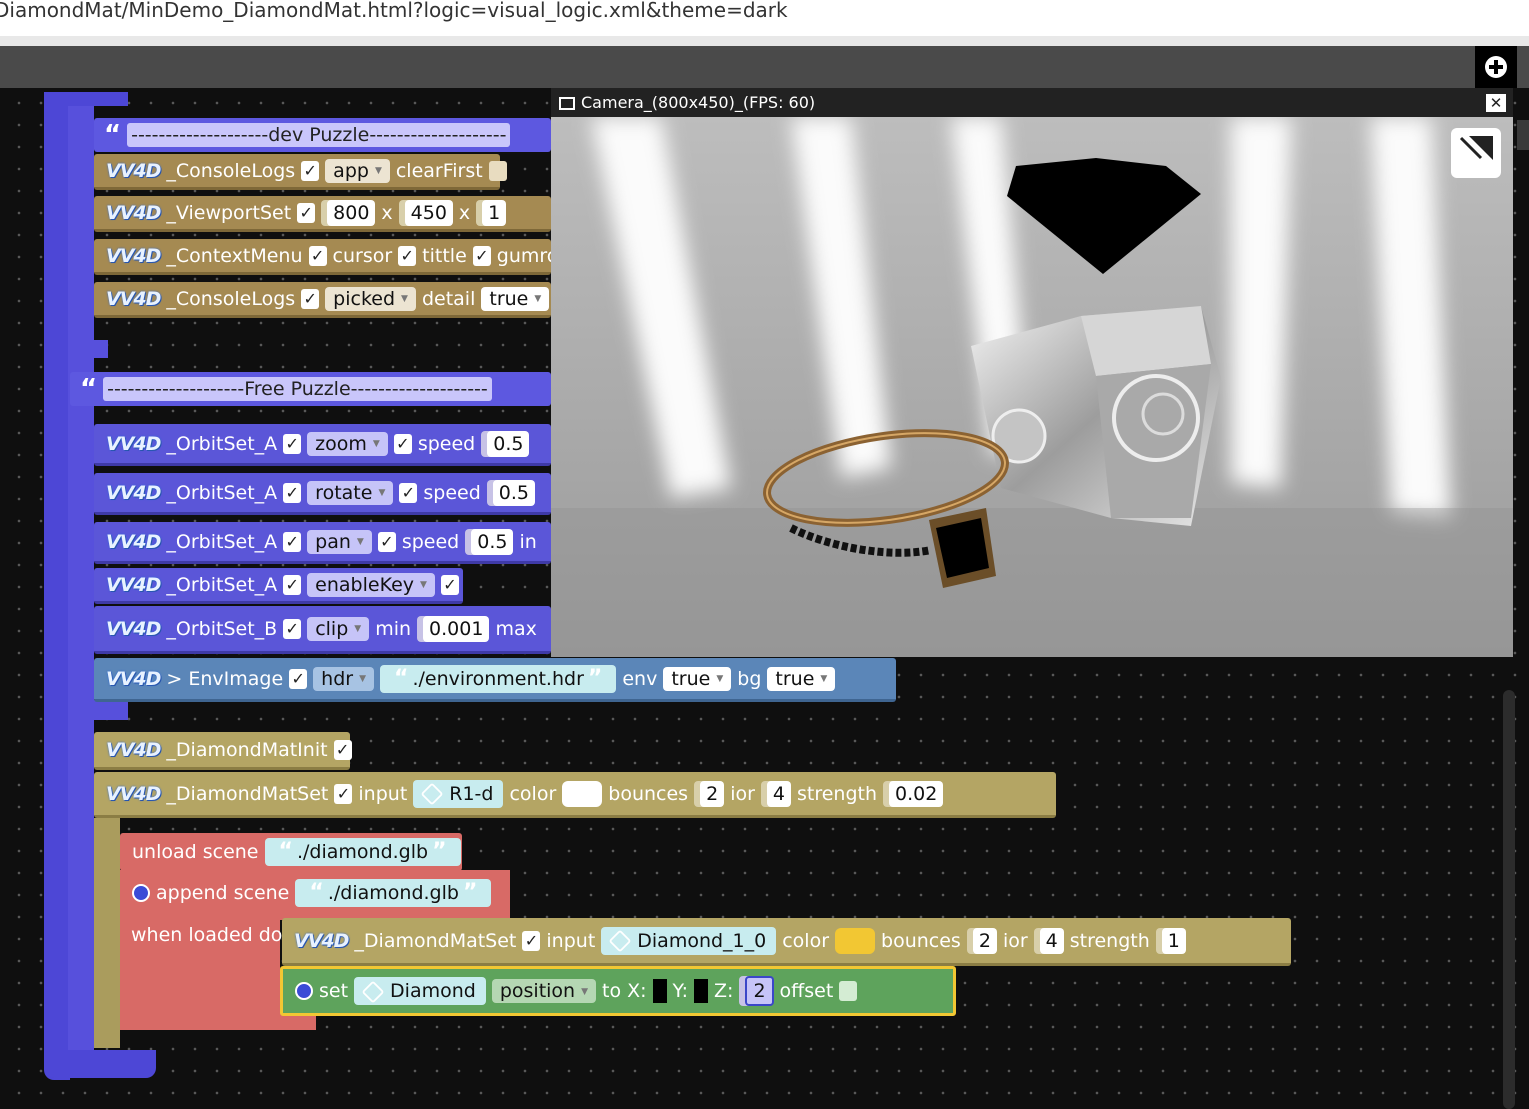 The height and width of the screenshot is (1109, 1529). I want to click on camera-title-bar: Camera_(800x450)_(FPS: 60), so click(1032, 102).